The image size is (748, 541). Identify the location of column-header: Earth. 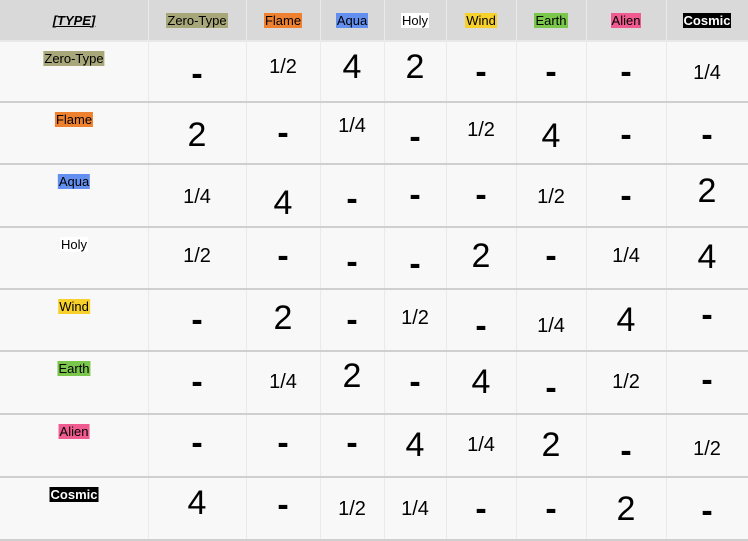
(551, 20).